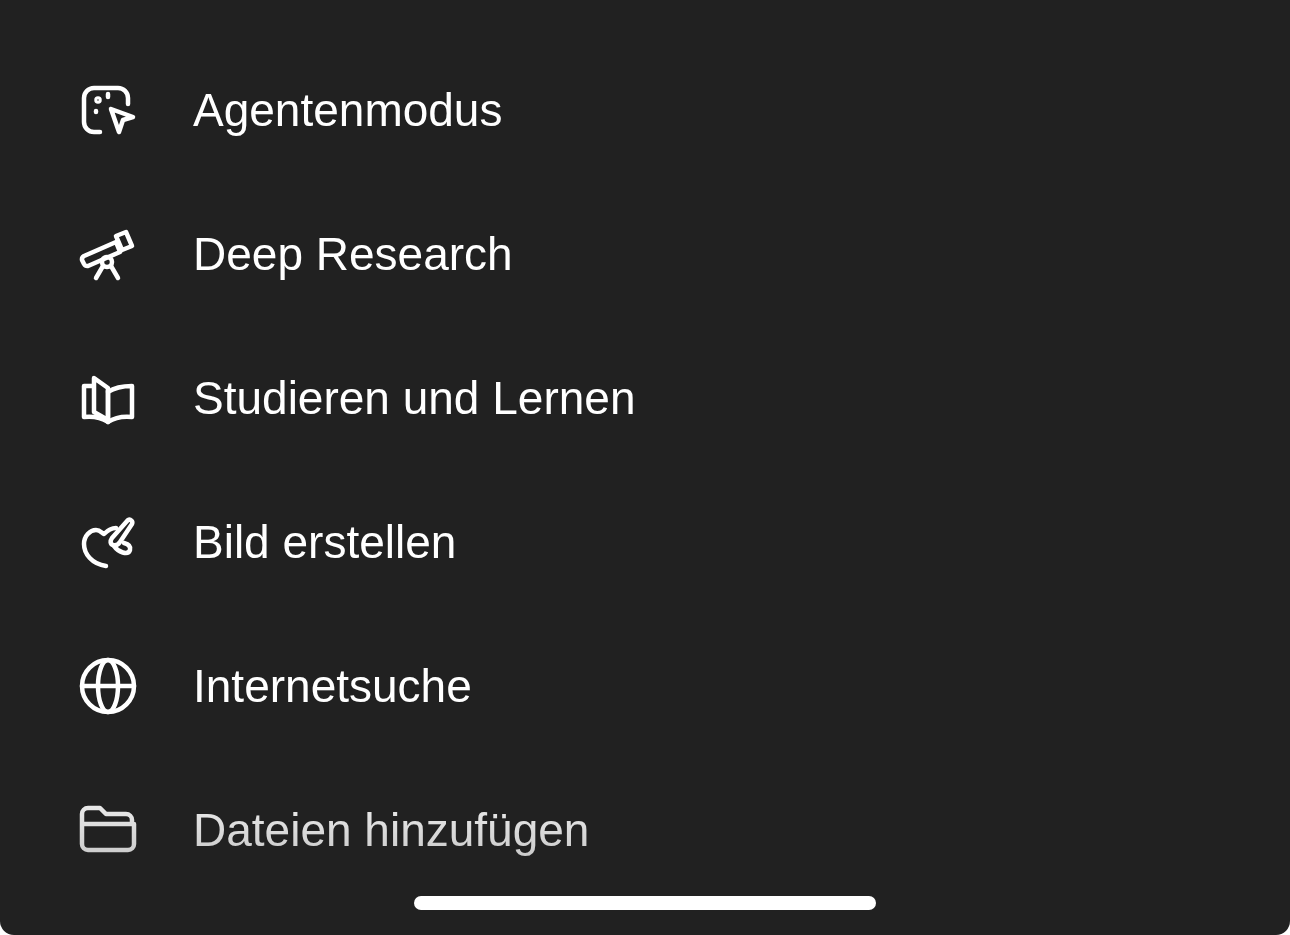 This screenshot has width=1290, height=935. I want to click on menu-item: Agentenmodus, so click(290, 110).